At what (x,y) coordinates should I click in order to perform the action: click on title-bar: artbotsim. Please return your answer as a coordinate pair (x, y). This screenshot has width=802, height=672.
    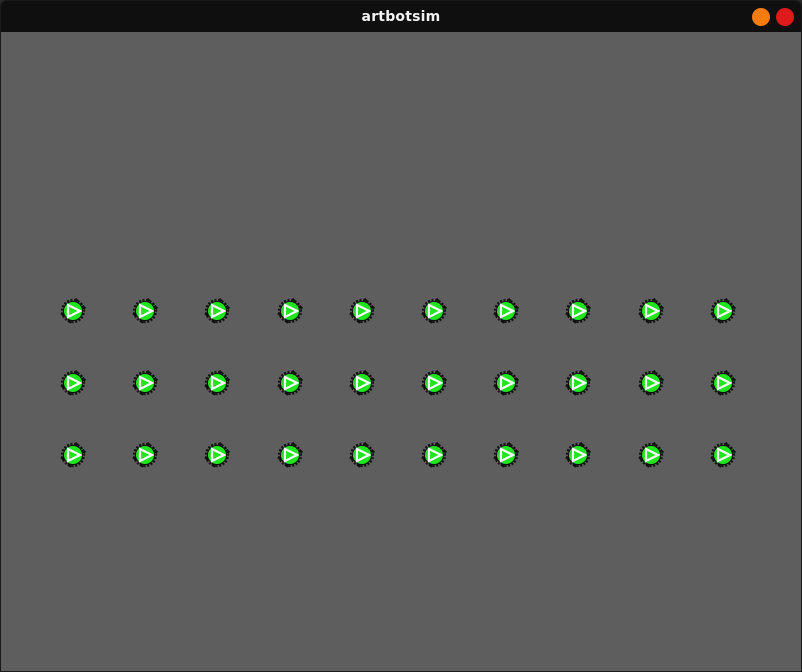
    Looking at the image, I should click on (401, 16).